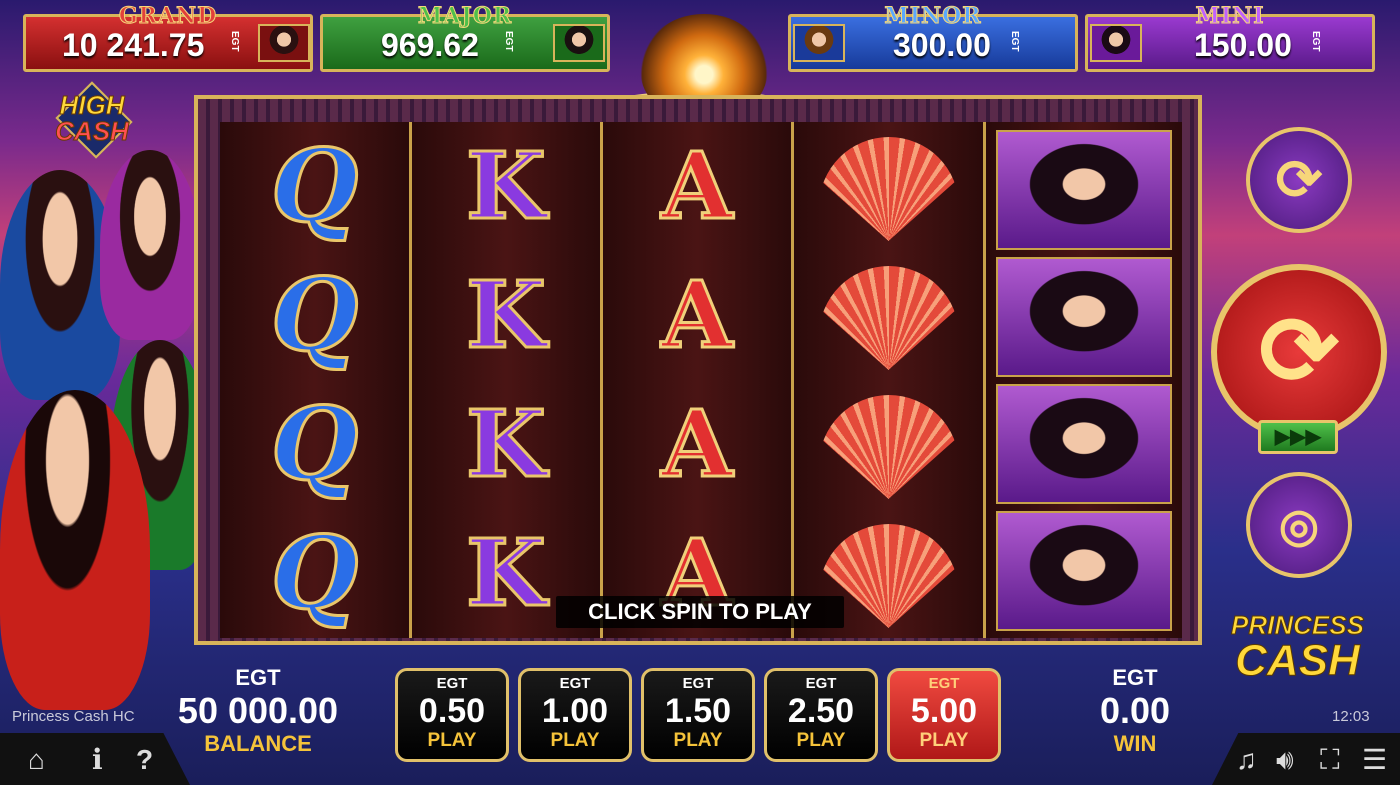 The height and width of the screenshot is (785, 1400). Describe the element at coordinates (452, 711) in the screenshot. I see `bet-value: 0.50` at that location.